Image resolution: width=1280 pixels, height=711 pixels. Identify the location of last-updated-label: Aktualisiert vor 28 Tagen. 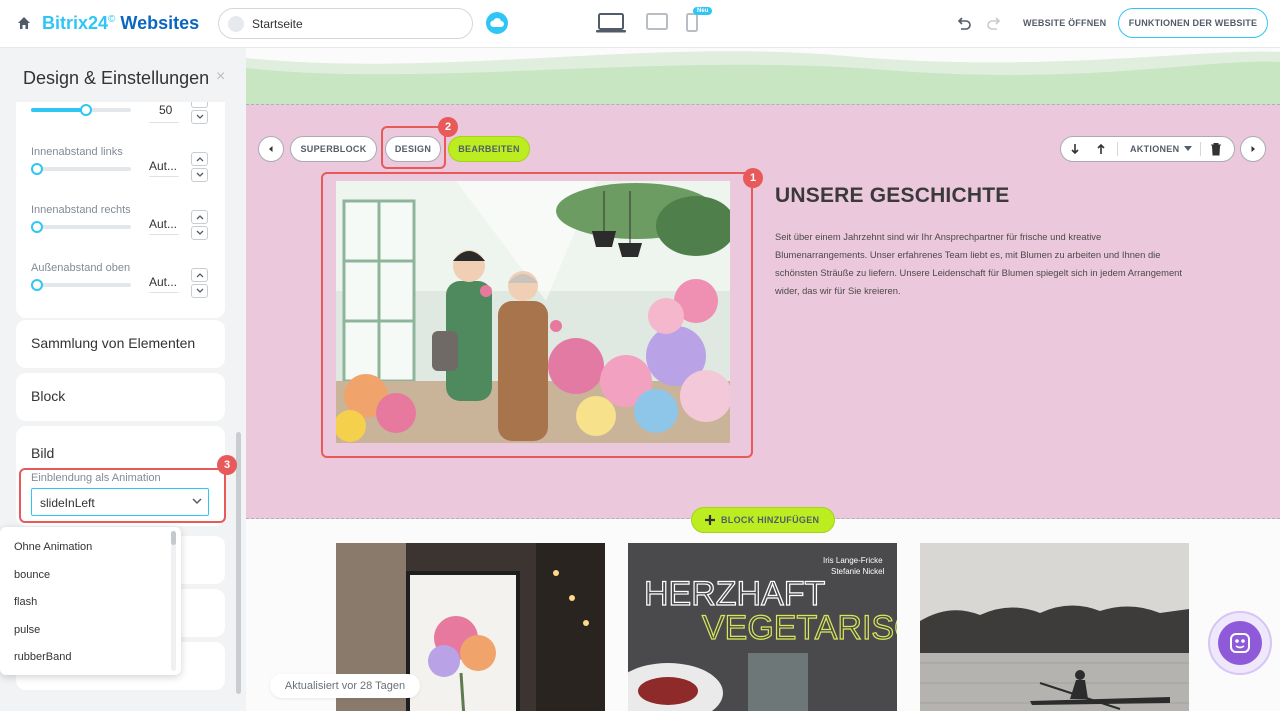
(345, 686).